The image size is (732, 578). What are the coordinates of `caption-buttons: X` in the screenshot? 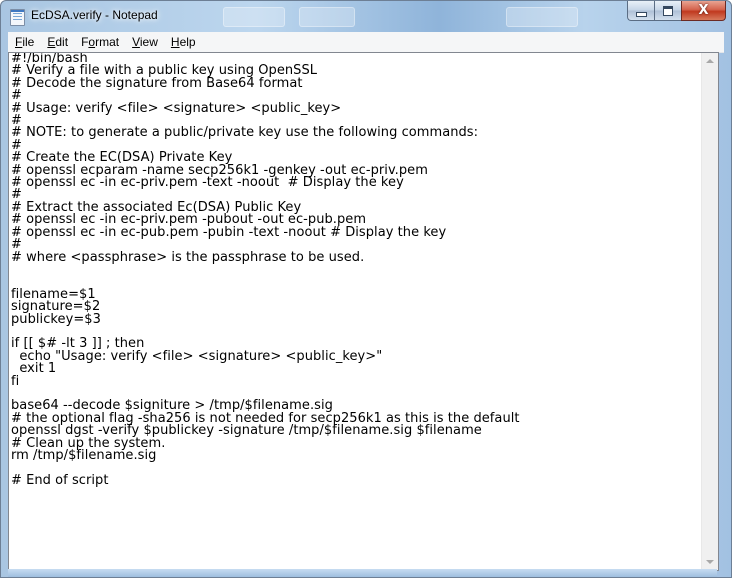 It's located at (676, 11).